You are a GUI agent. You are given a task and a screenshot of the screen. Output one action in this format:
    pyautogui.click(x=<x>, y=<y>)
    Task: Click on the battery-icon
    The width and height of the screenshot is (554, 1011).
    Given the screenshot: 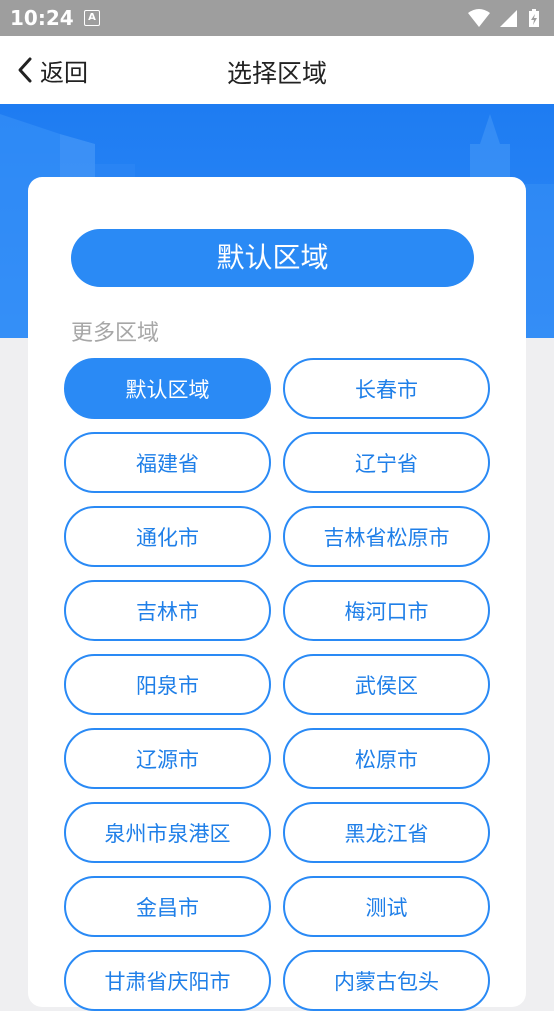 What is the action you would take?
    pyautogui.click(x=534, y=18)
    